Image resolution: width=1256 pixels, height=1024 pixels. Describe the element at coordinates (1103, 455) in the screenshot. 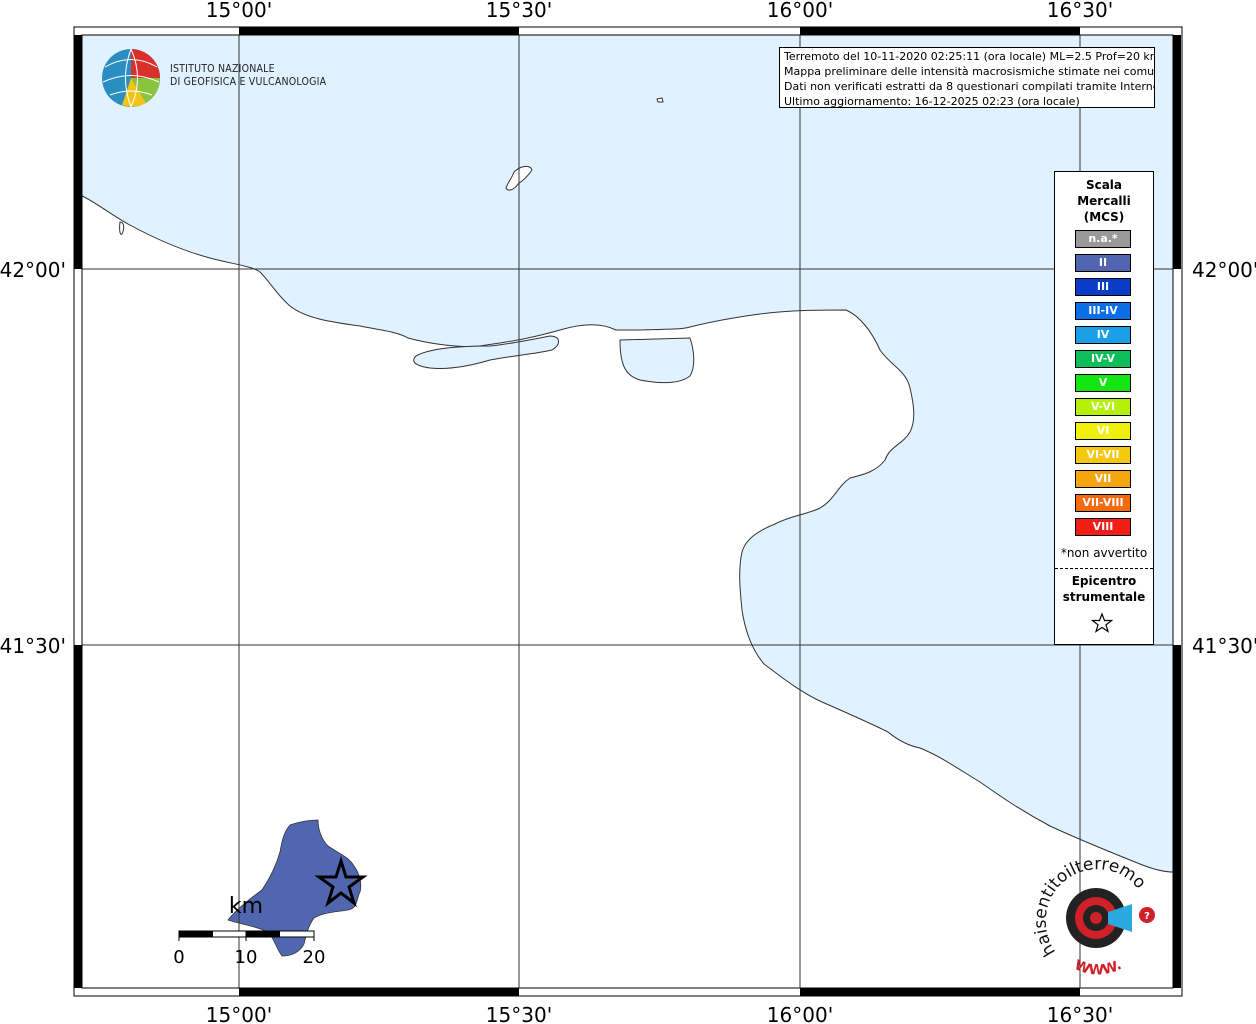

I see `legend-item-vi-vii: VI-VII` at that location.